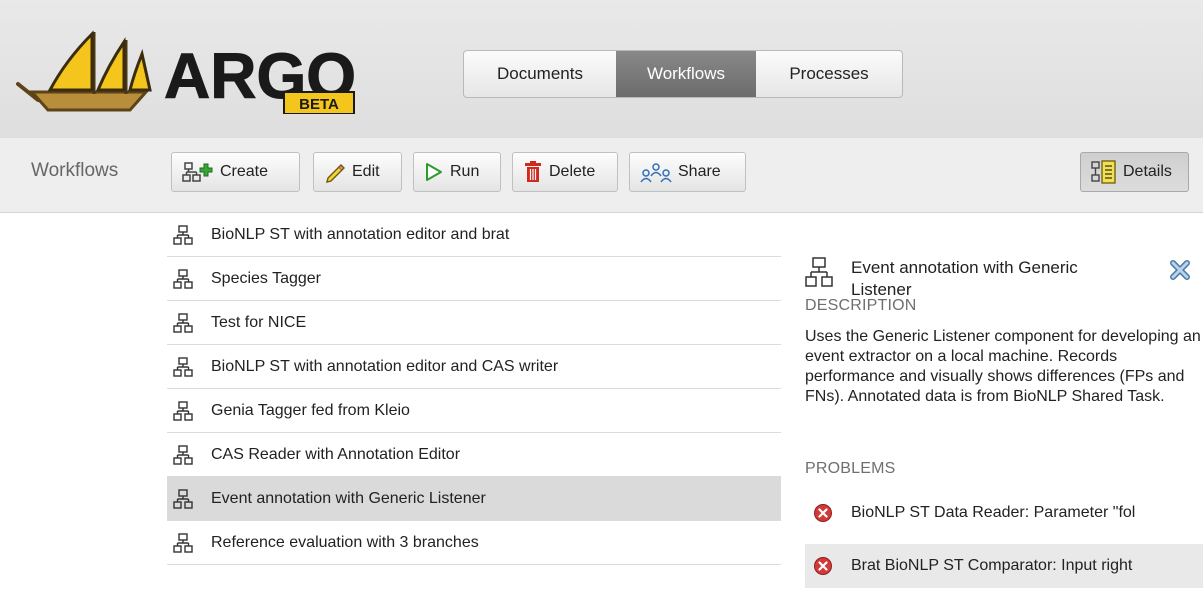  What do you see at coordinates (850, 468) in the screenshot?
I see `problems-heading: PROBLEMS` at bounding box center [850, 468].